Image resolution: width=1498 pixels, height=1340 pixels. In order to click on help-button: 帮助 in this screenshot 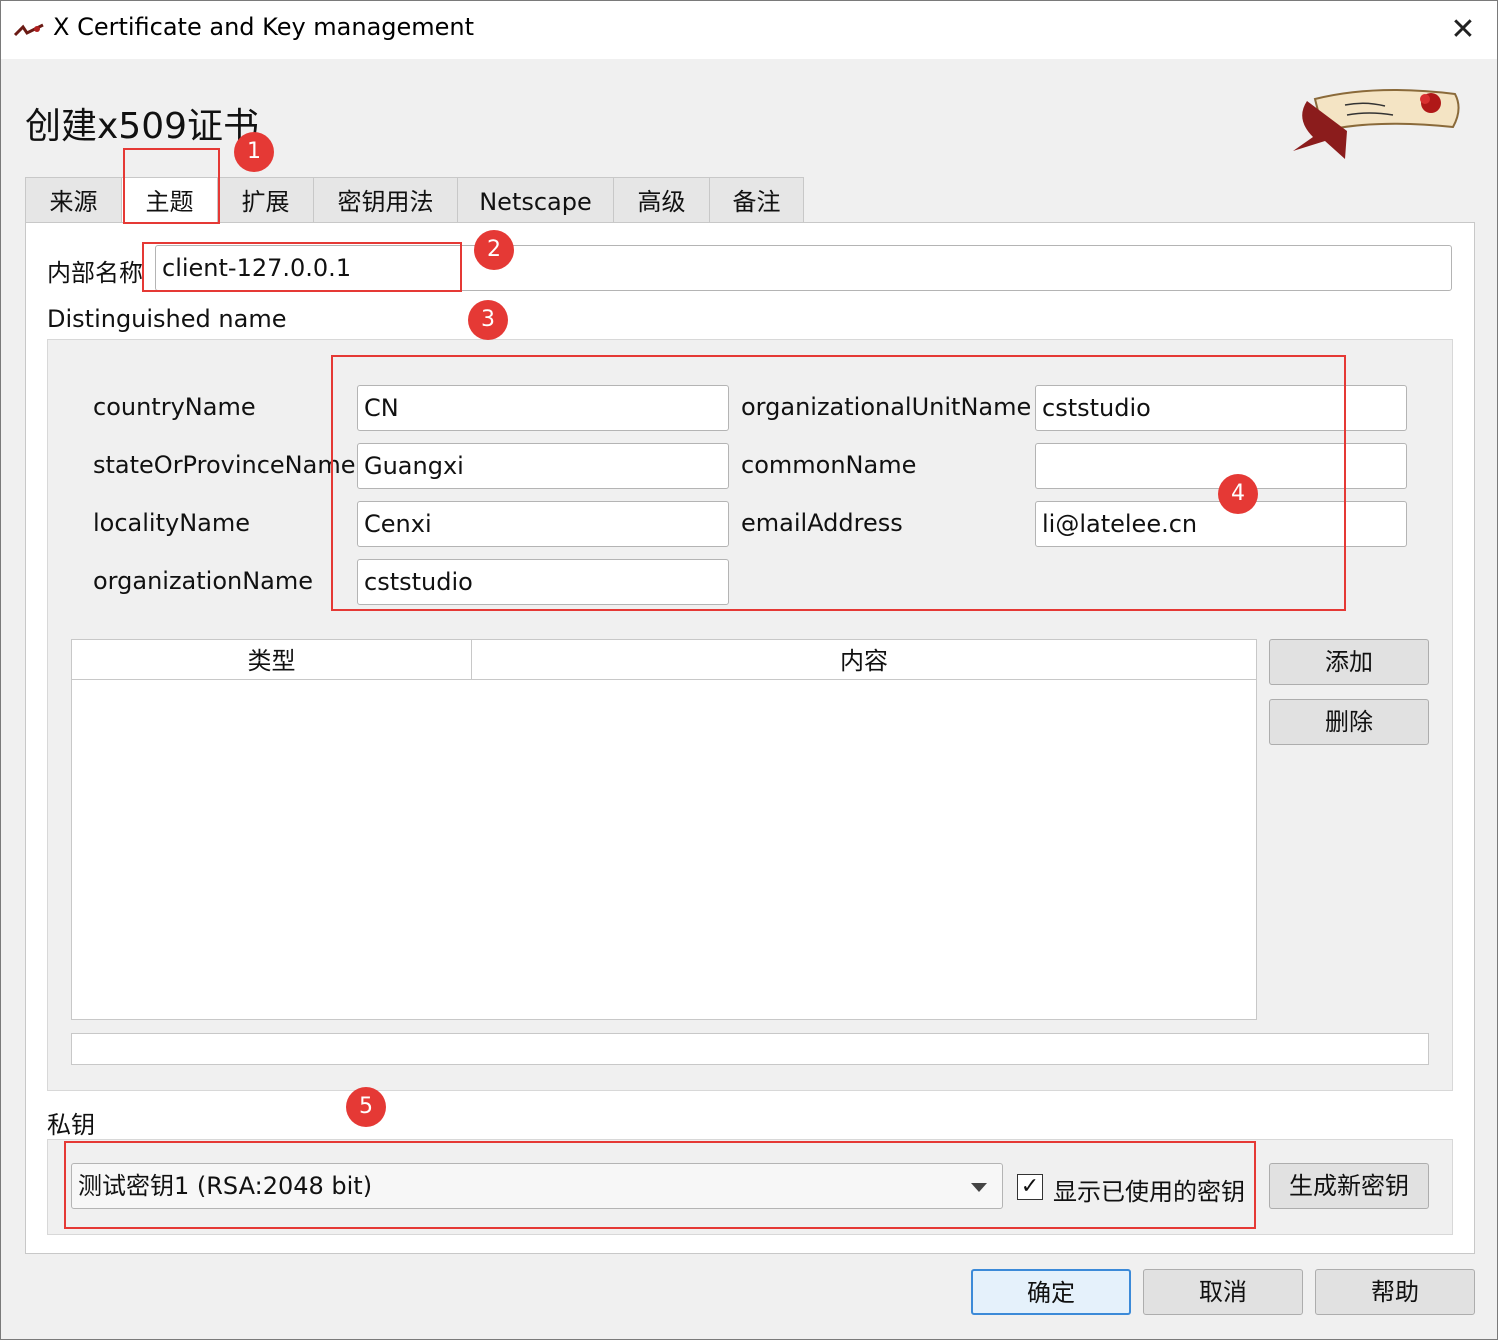, I will do `click(1395, 1292)`.